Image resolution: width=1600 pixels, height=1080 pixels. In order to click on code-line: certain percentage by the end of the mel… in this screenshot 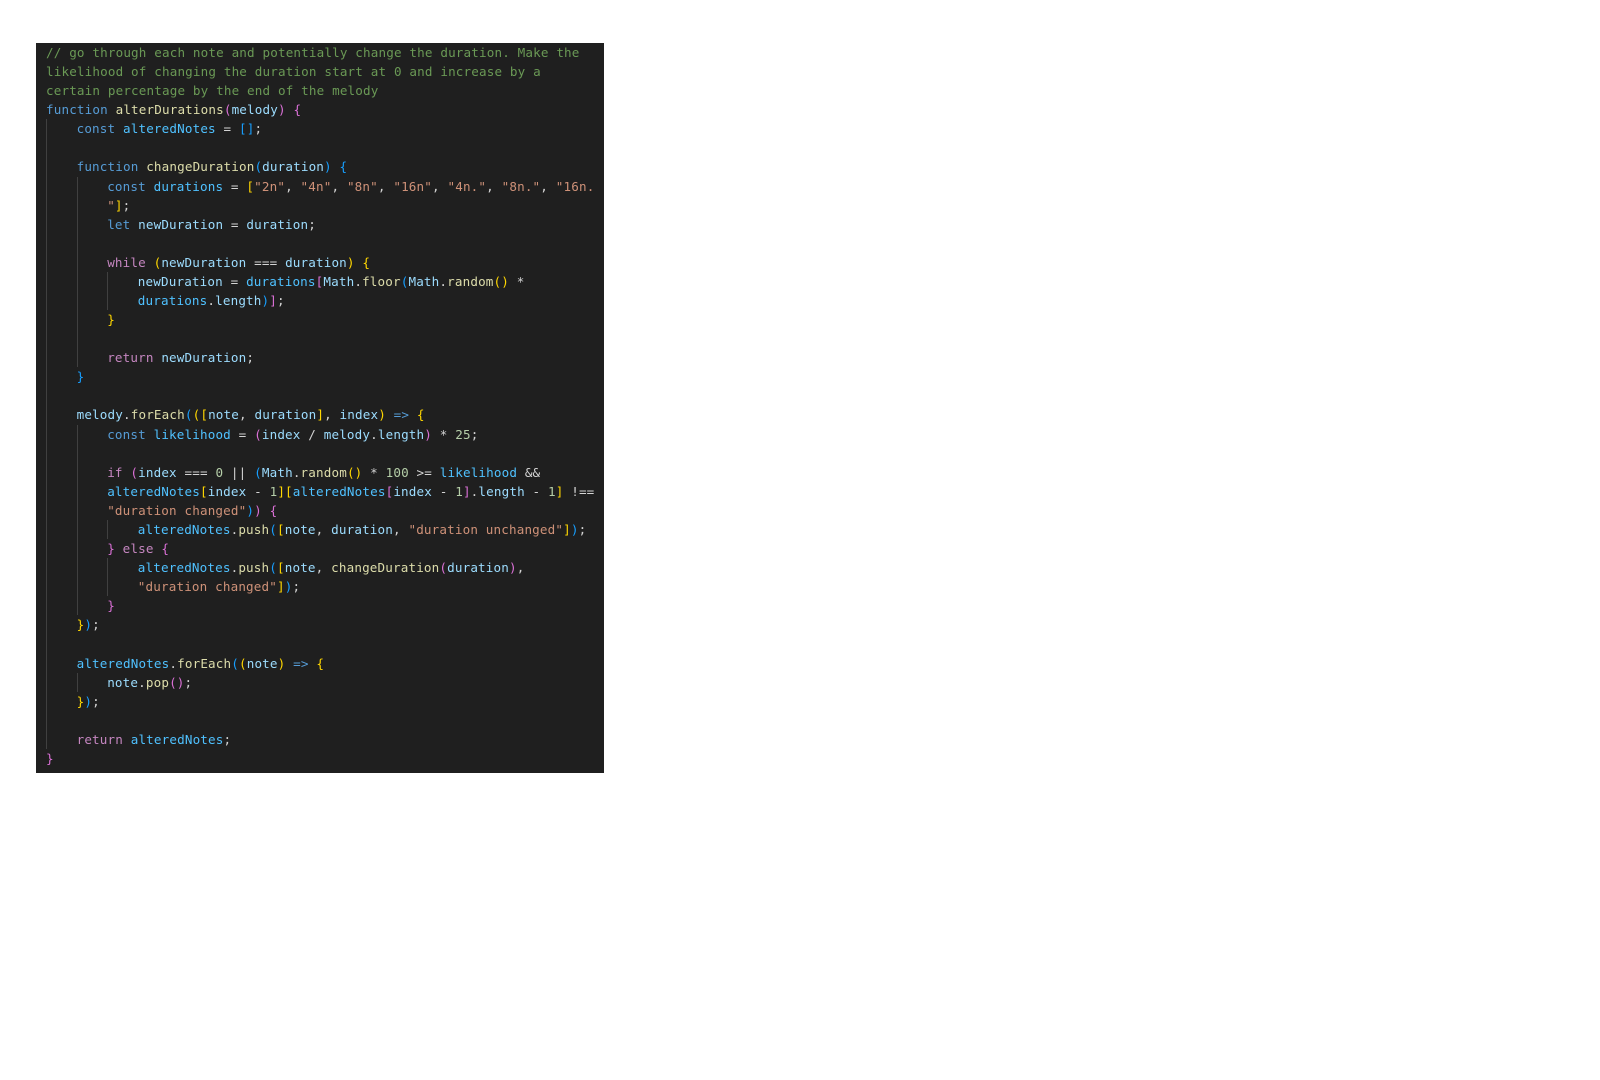, I will do `click(321, 90)`.